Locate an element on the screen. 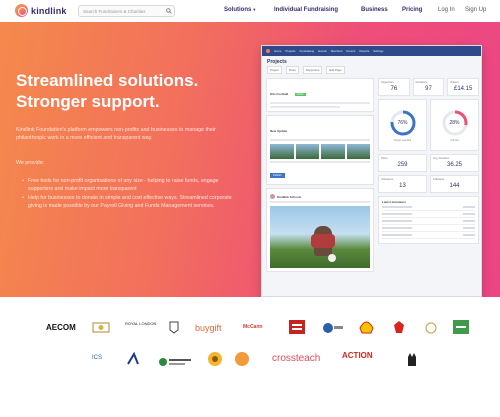 The image size is (500, 417). stat-card: Volunteers 13 is located at coordinates (402, 184).